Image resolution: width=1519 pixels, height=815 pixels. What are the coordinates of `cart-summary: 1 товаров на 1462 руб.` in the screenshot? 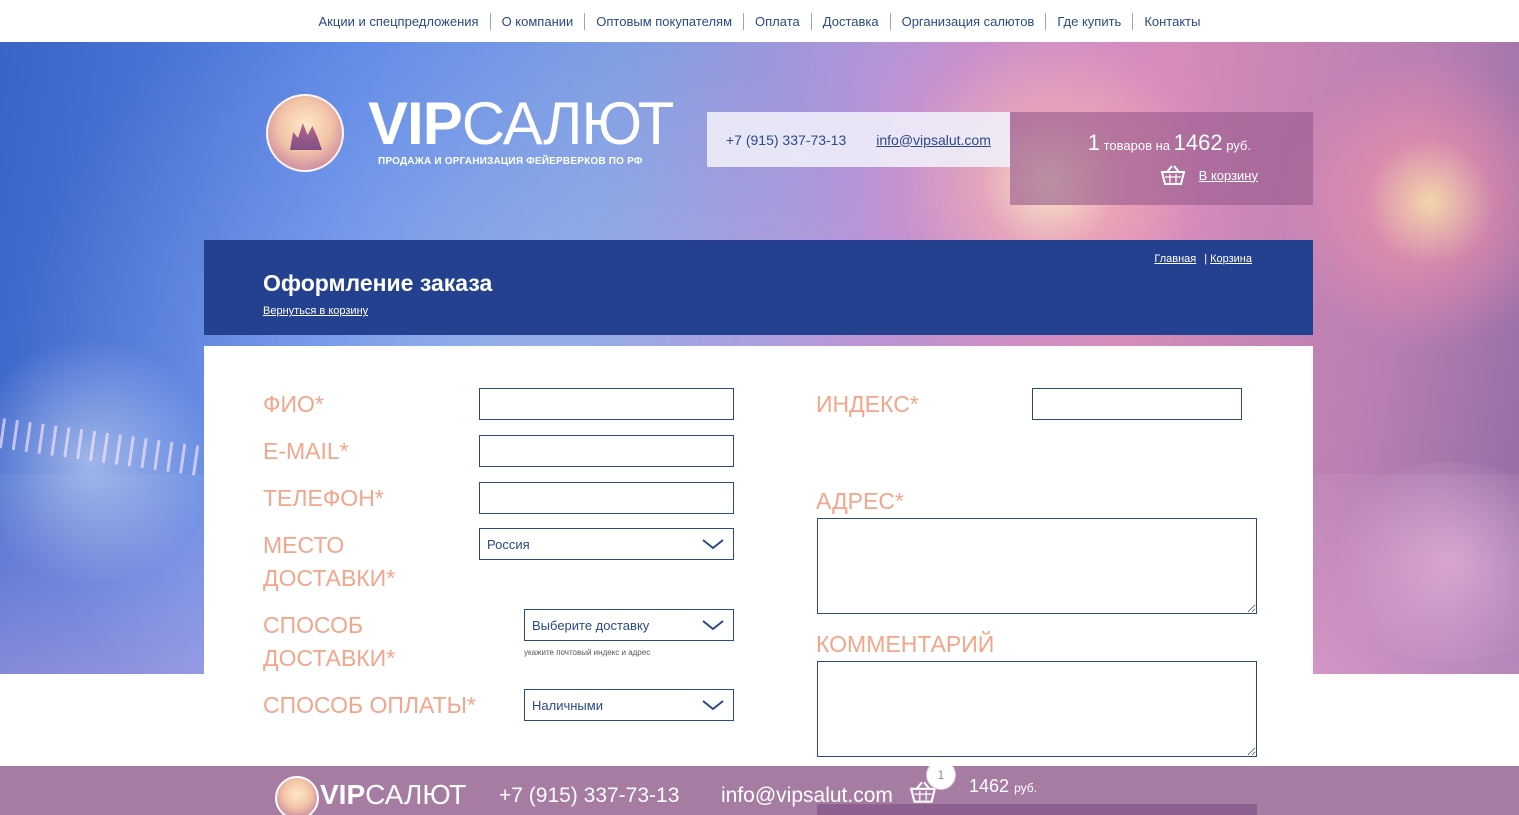 It's located at (1169, 143).